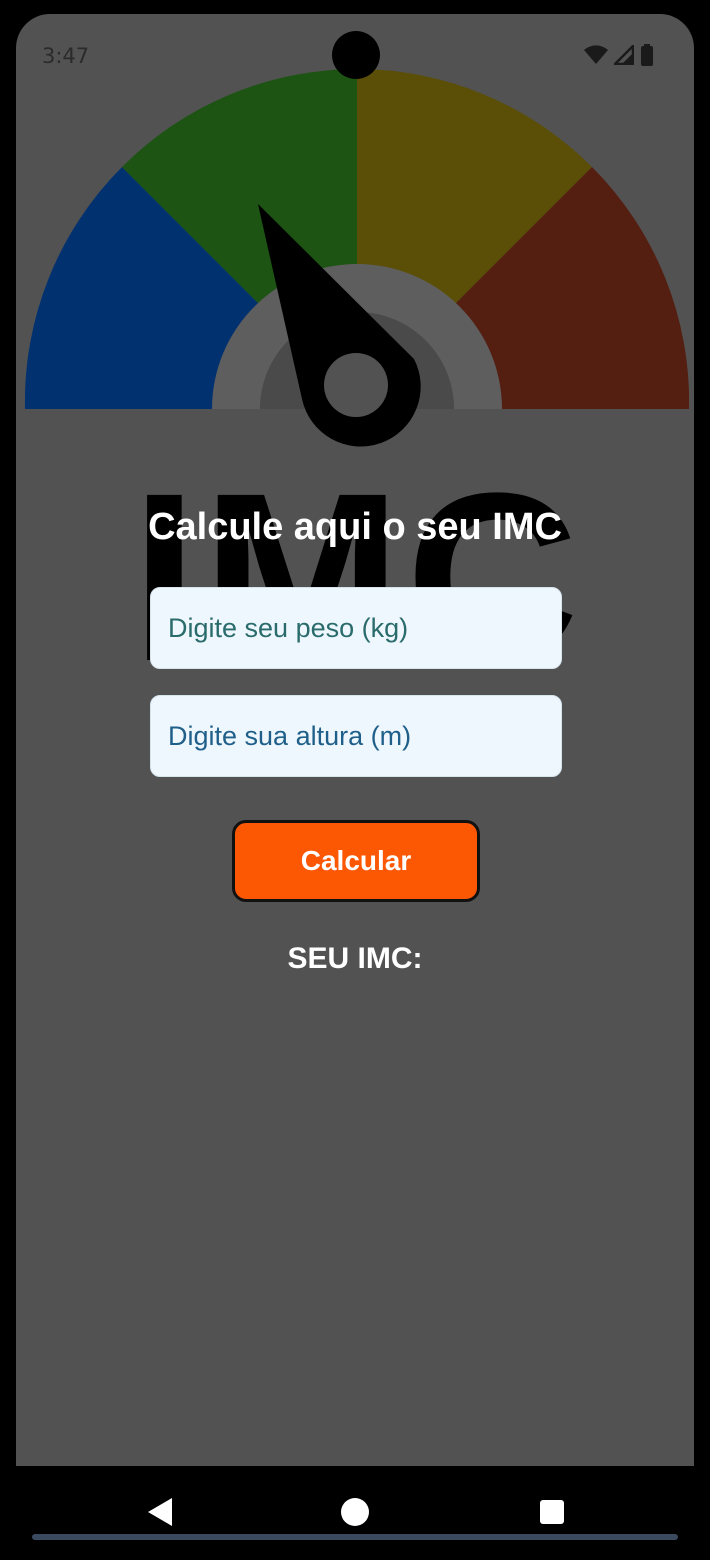 The image size is (710, 1560). I want to click on back-icon, so click(160, 1512).